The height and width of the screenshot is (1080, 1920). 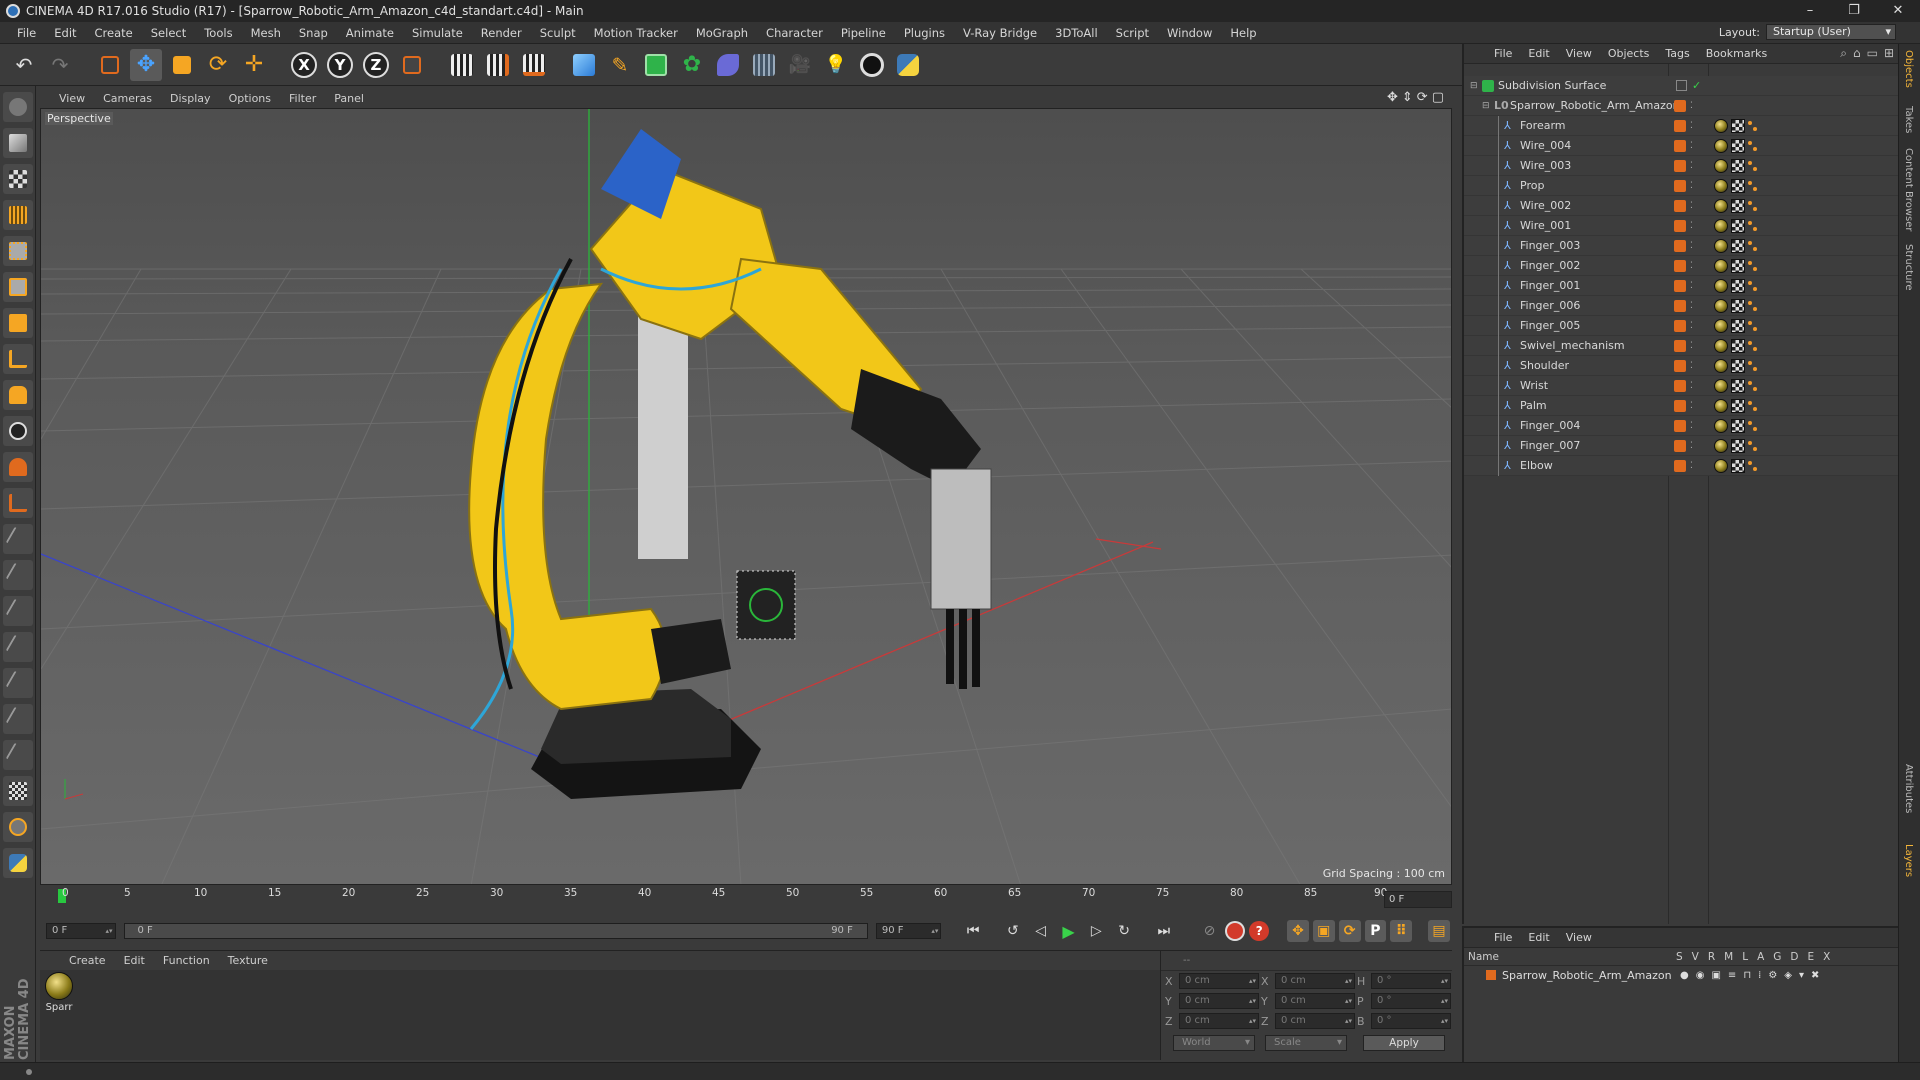 What do you see at coordinates (1908, 119) in the screenshot?
I see `tab-takes: Takes` at bounding box center [1908, 119].